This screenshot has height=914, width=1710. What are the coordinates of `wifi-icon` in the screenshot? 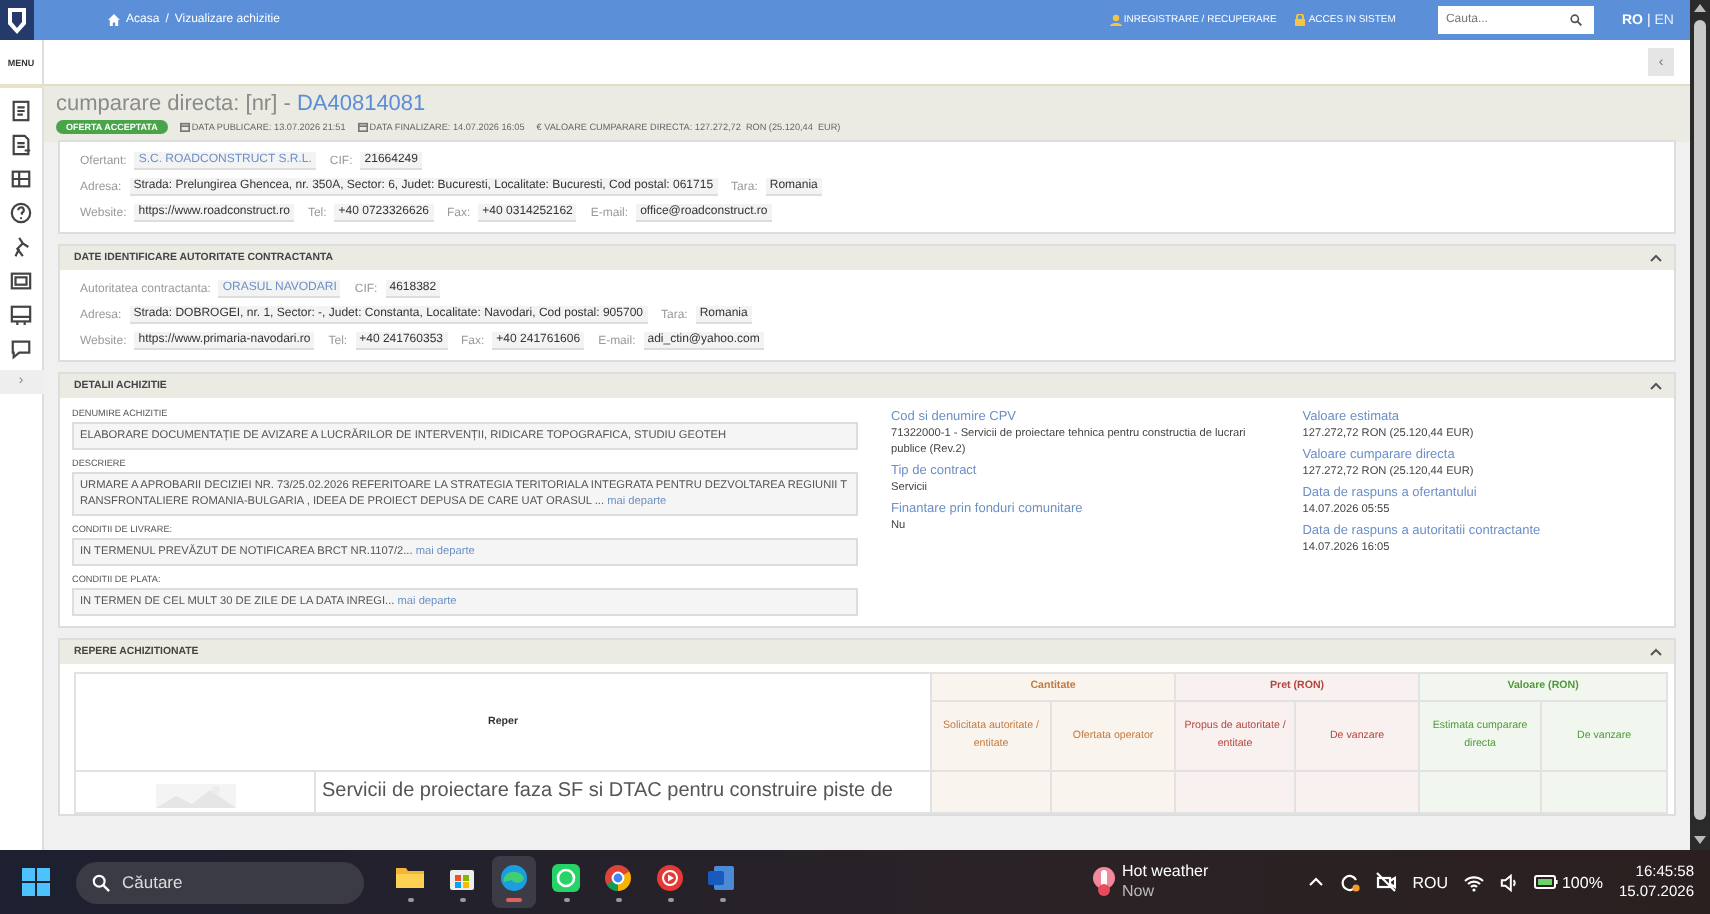 It's located at (1473, 882).